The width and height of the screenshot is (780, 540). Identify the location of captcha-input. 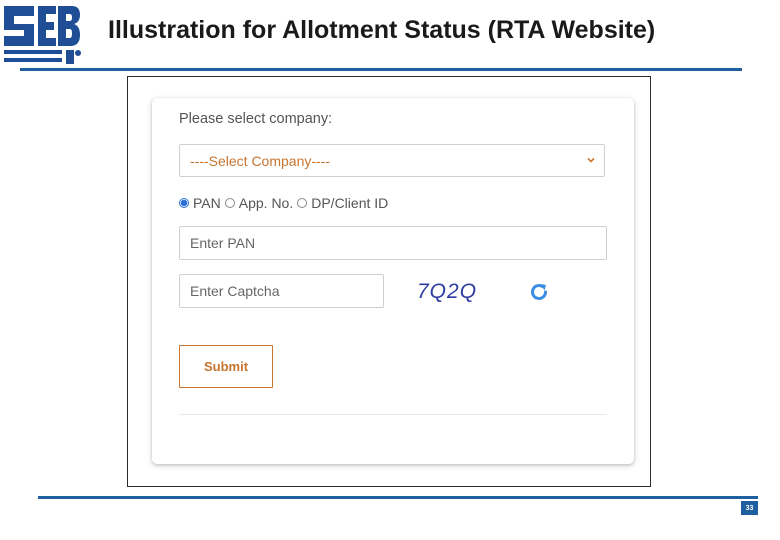
(281, 291).